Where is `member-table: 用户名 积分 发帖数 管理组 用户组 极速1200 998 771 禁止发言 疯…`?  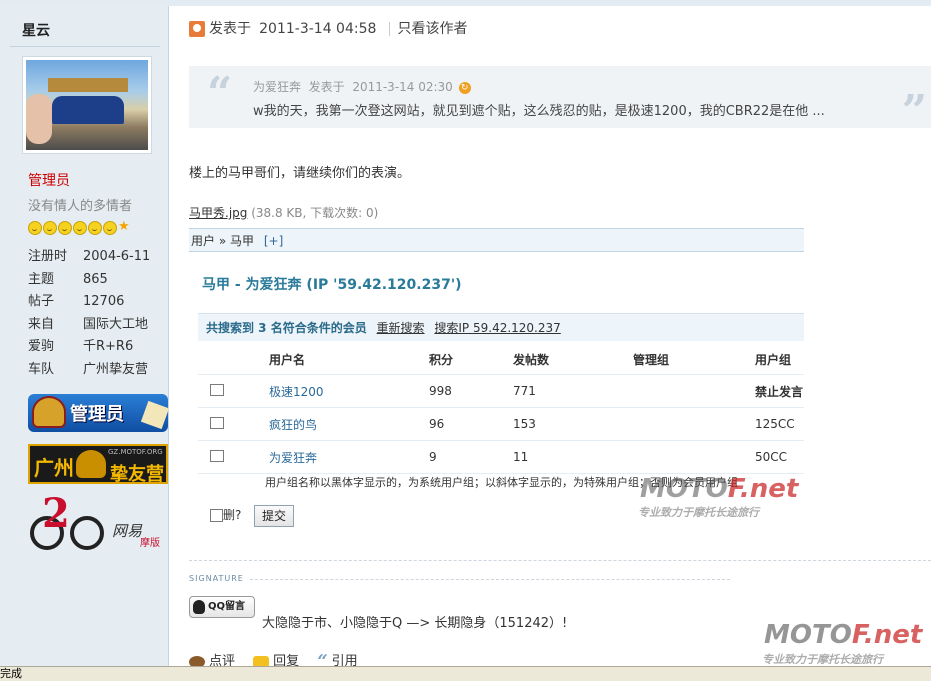
member-table: 用户名 积分 发帖数 管理组 用户组 极速1200 998 771 禁止发言 疯… is located at coordinates (501, 409).